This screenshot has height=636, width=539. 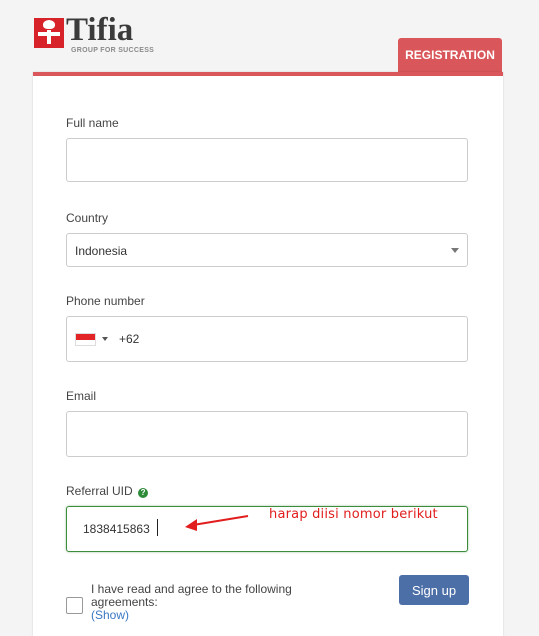 What do you see at coordinates (116, 529) in the screenshot?
I see `referral-uid-value: 1838415863` at bounding box center [116, 529].